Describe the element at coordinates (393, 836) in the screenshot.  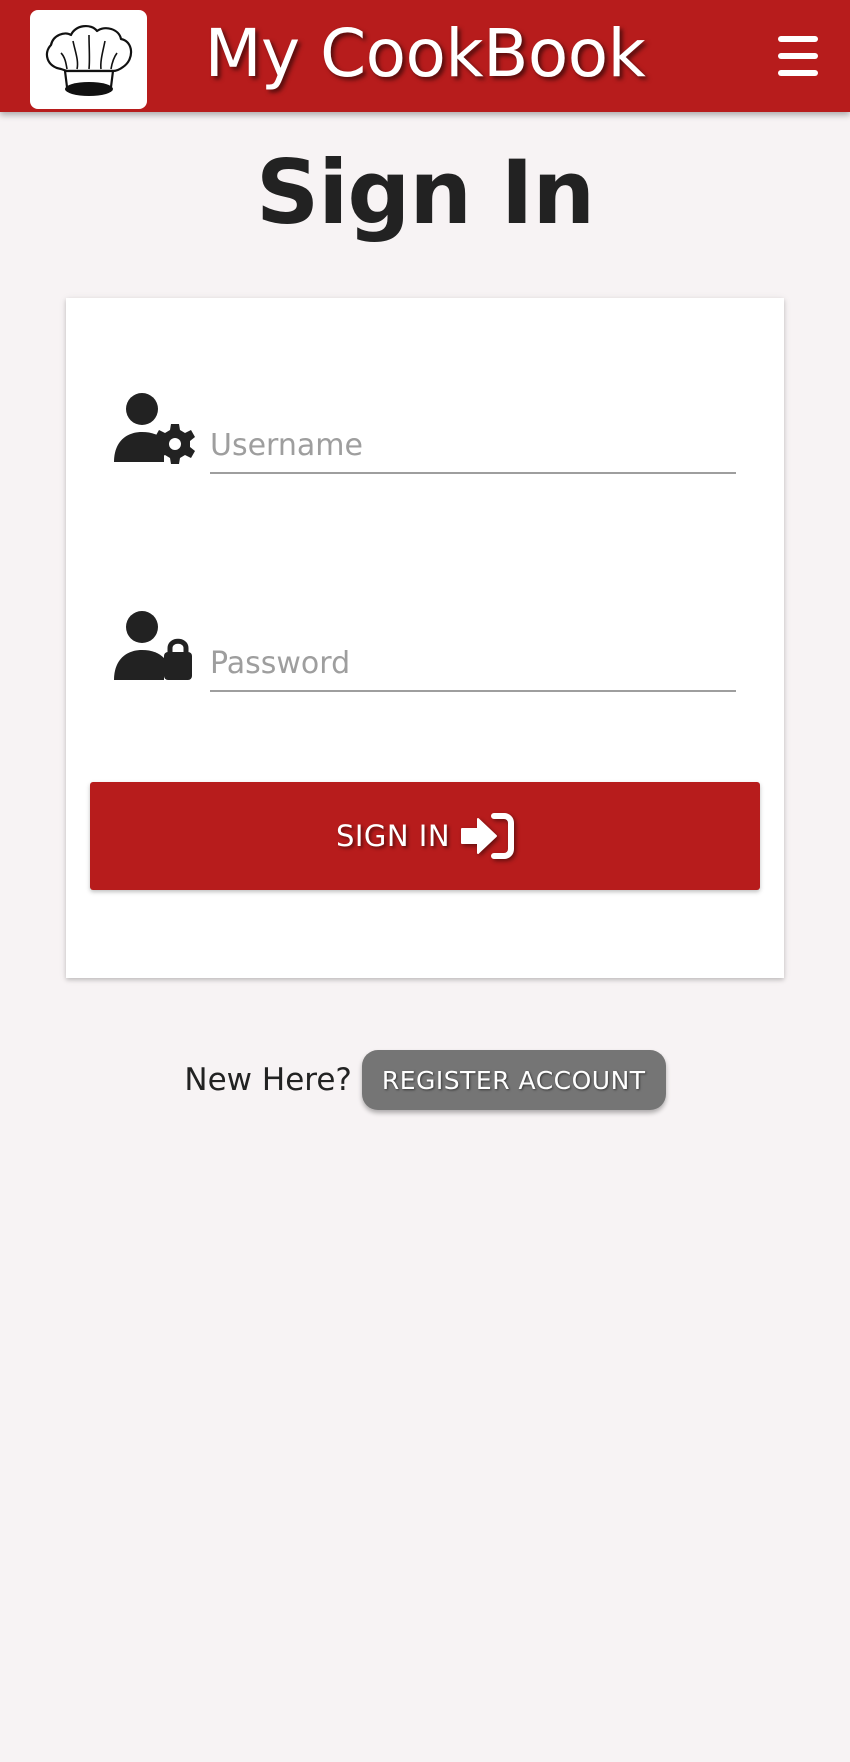
I see `sign-in-label: SIGN IN` at that location.